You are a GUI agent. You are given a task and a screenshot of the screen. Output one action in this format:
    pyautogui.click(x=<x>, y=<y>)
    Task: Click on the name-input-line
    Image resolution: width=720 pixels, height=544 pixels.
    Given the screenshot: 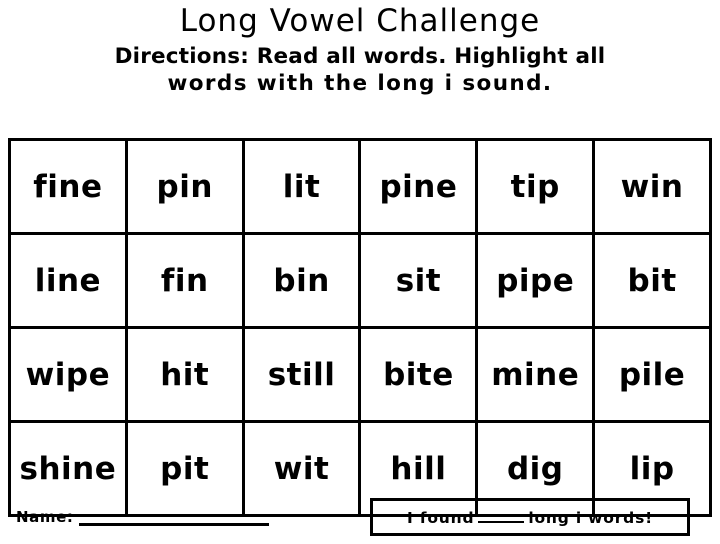 What is the action you would take?
    pyautogui.click(x=174, y=517)
    